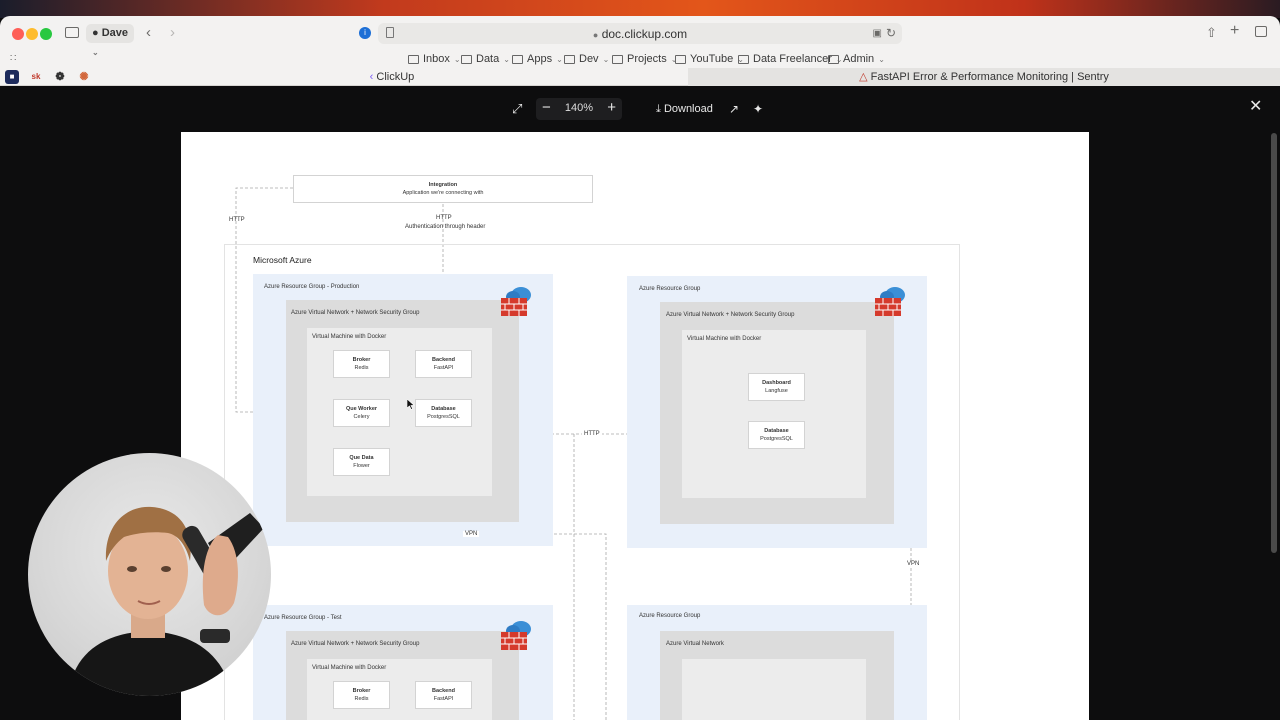 The image size is (1280, 720). Describe the element at coordinates (586, 59) in the screenshot. I see `bookmark-dev: Dev ⌄` at that location.